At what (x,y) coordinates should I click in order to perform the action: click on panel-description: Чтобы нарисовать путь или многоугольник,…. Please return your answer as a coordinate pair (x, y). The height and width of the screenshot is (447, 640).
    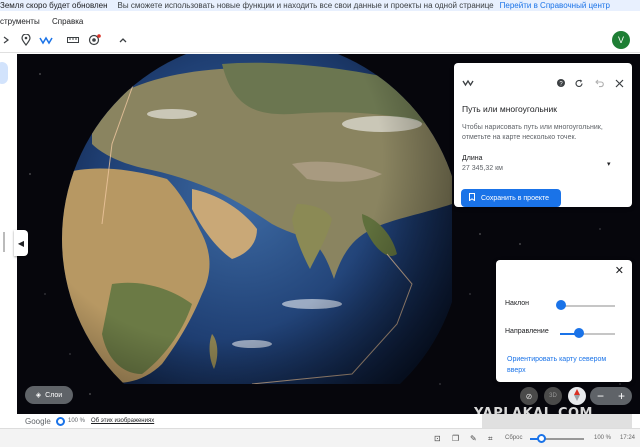
    Looking at the image, I should click on (532, 132).